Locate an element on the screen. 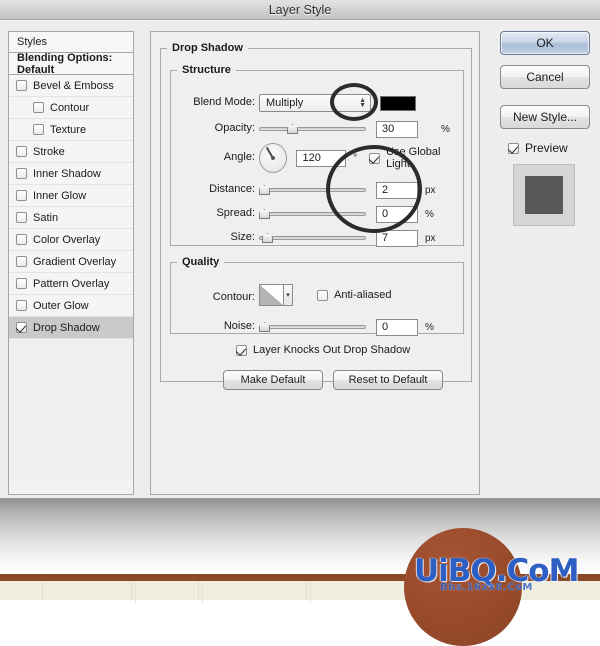 This screenshot has height=646, width=600. chevron-updown-icon: ▲▼ is located at coordinates (362, 103).